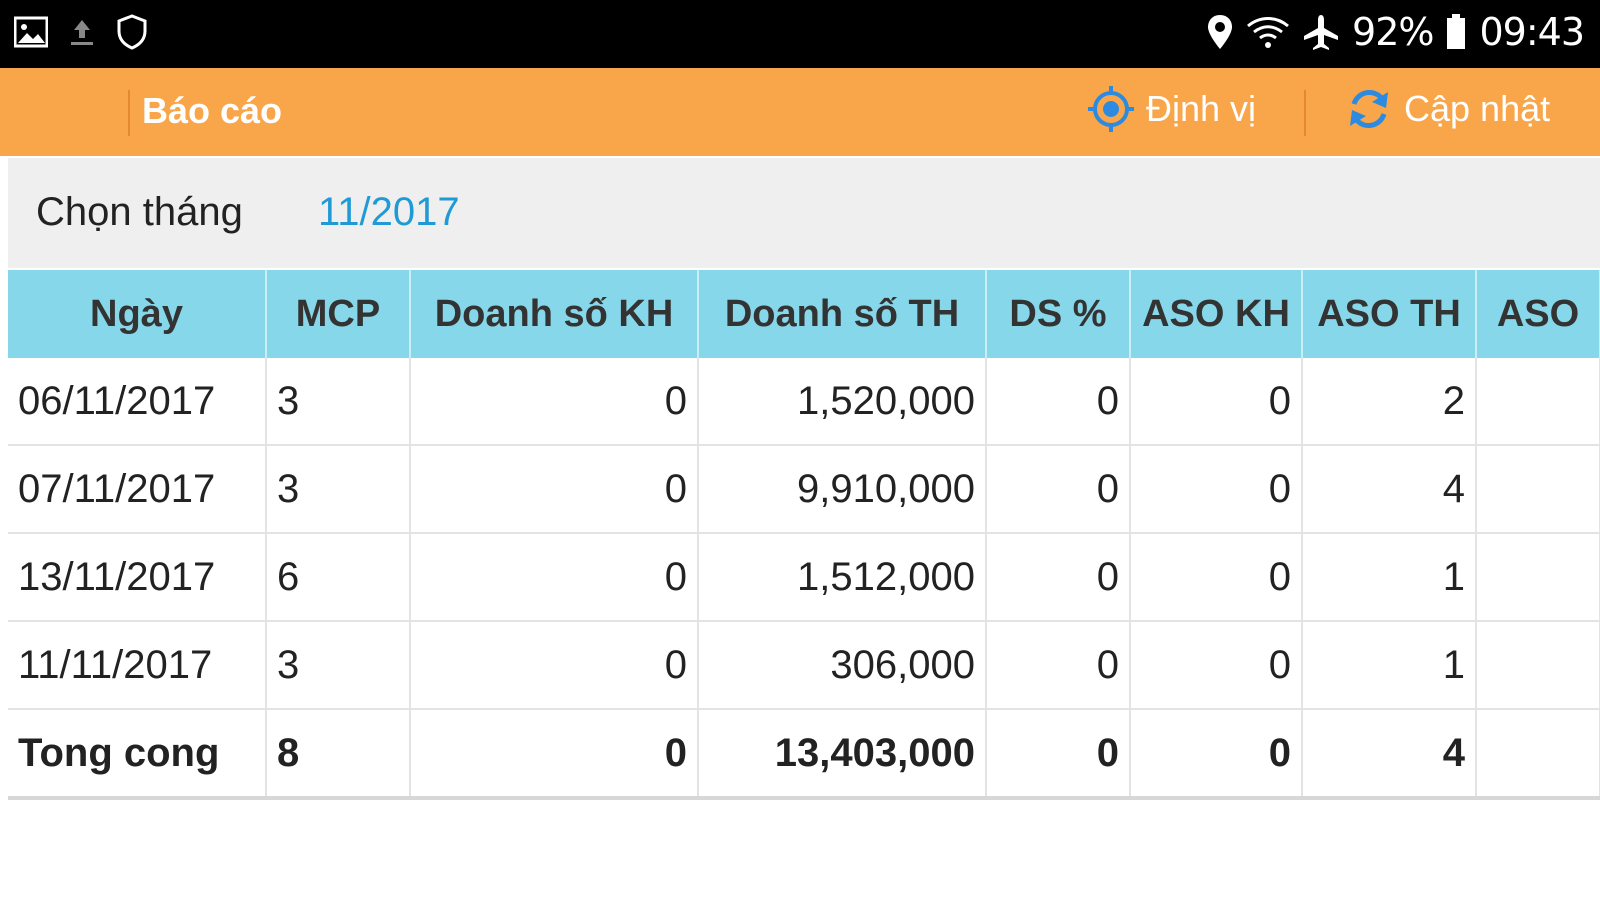  I want to click on page-title: Báo cáo, so click(212, 110).